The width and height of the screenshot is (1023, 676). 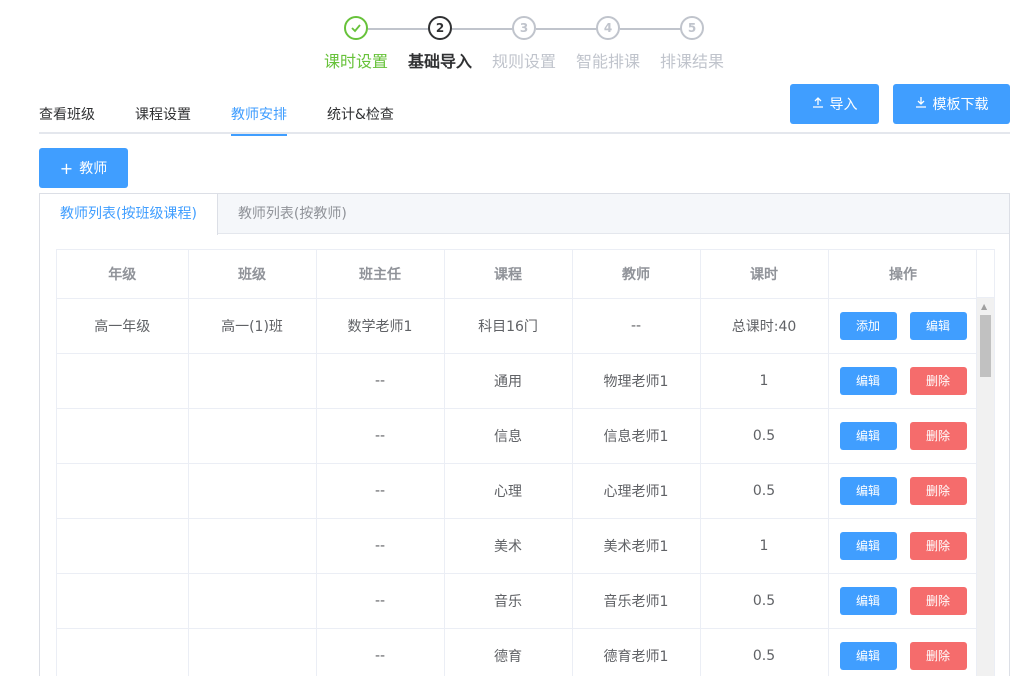 I want to click on head-teacher-cell: 数学老师1, so click(x=380, y=326).